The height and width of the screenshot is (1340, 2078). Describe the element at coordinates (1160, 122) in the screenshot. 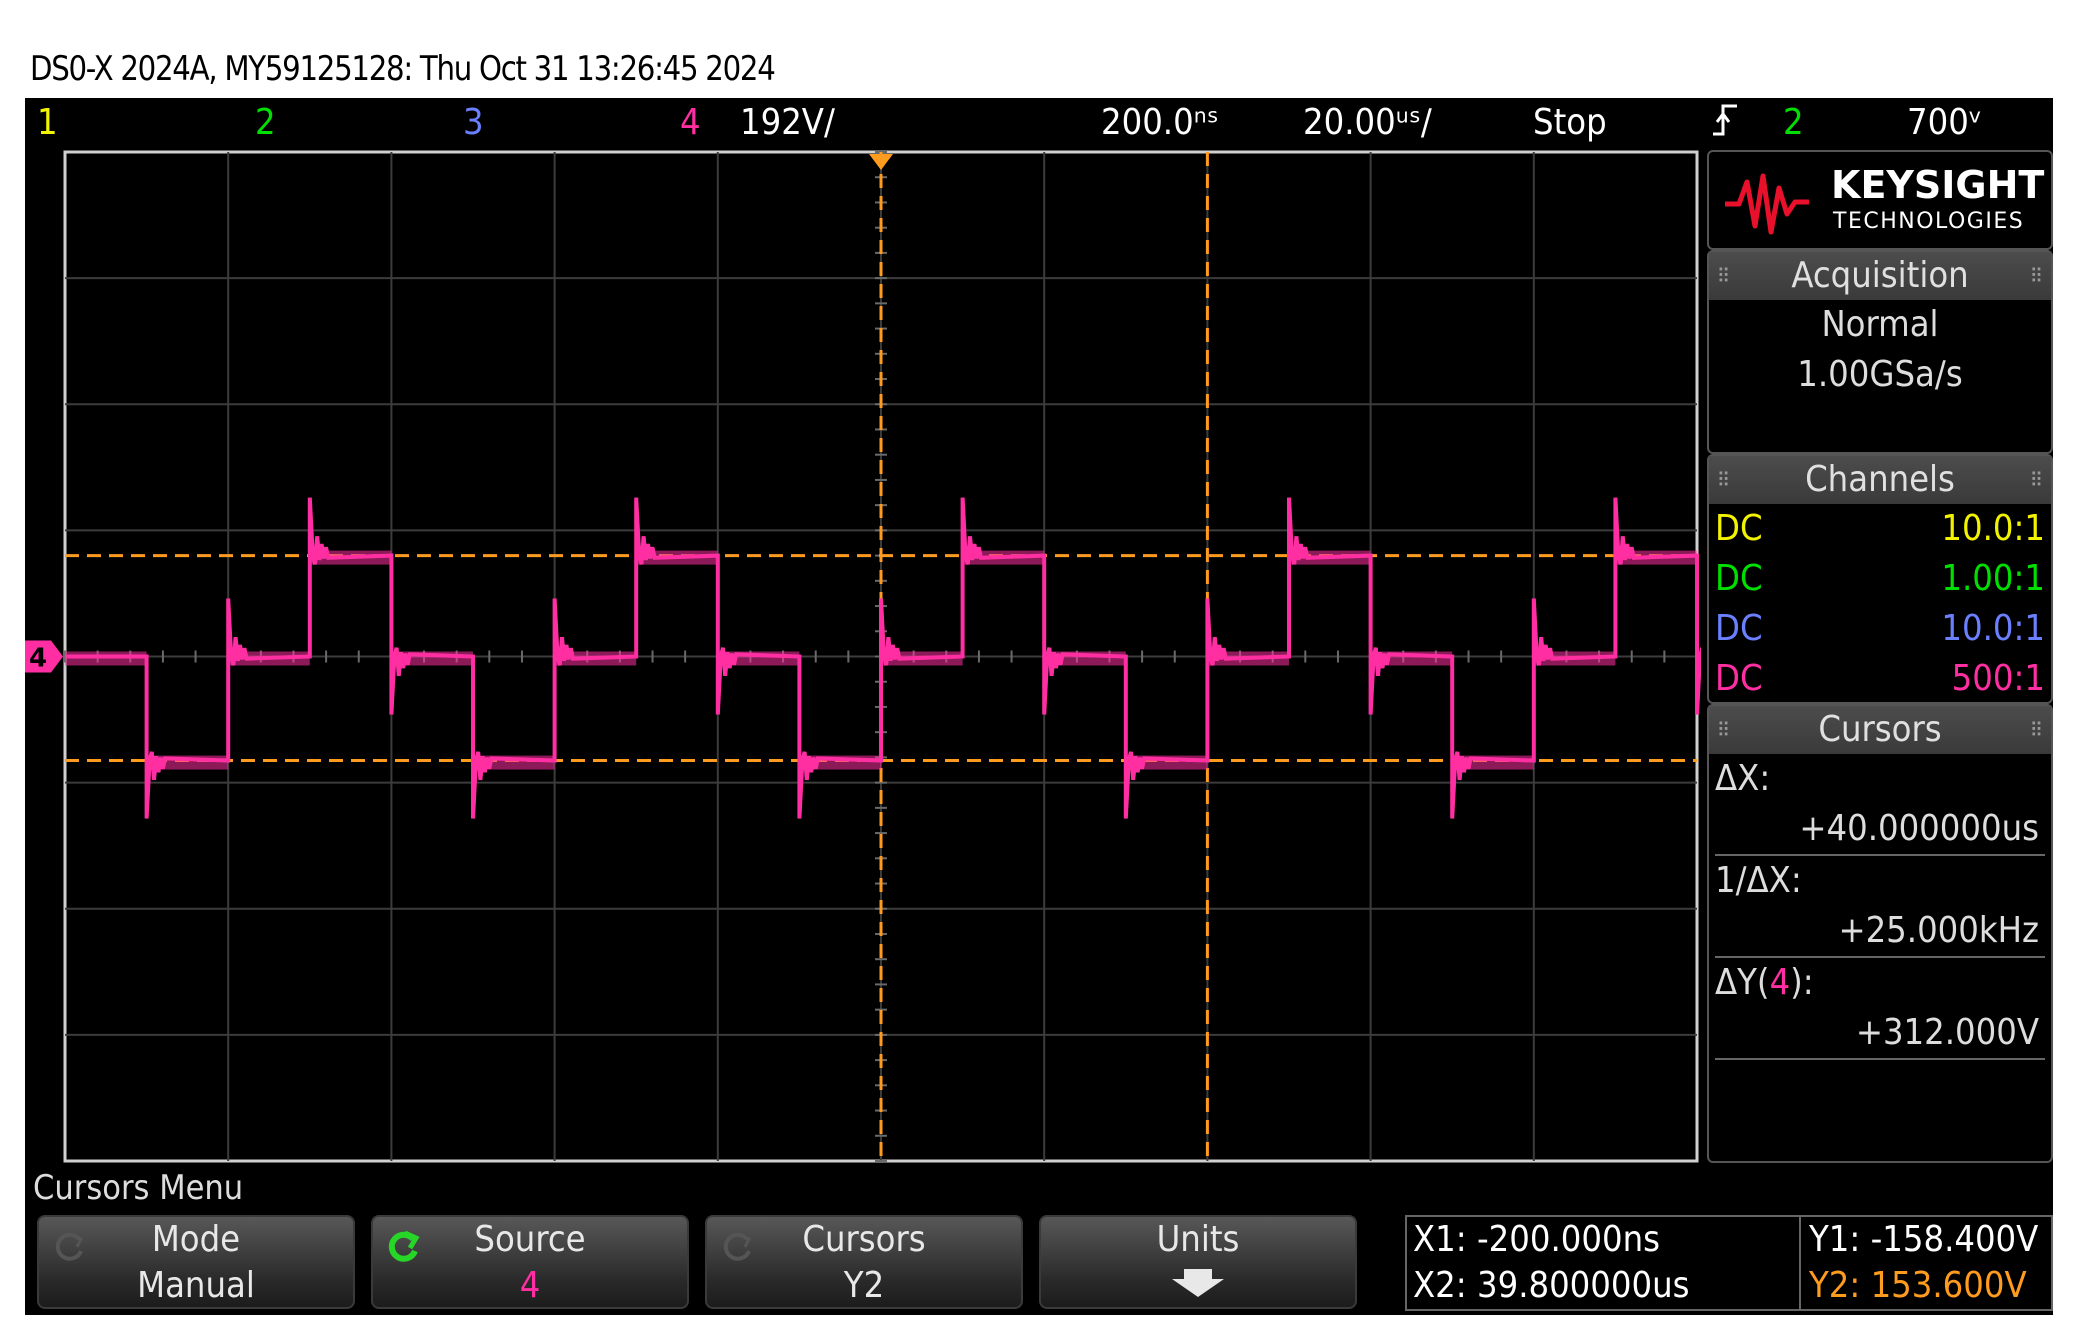

I see `horizontal-delay: 200.0ⁿˢ` at that location.